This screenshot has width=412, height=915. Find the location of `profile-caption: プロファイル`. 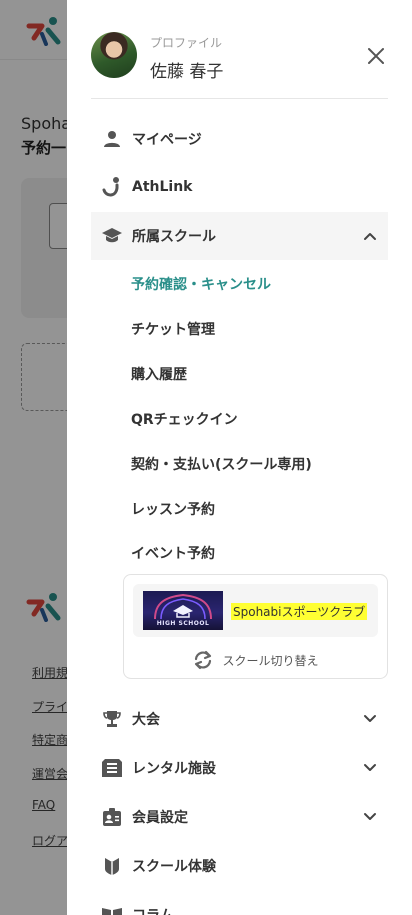

profile-caption: プロファイル is located at coordinates (186, 43).